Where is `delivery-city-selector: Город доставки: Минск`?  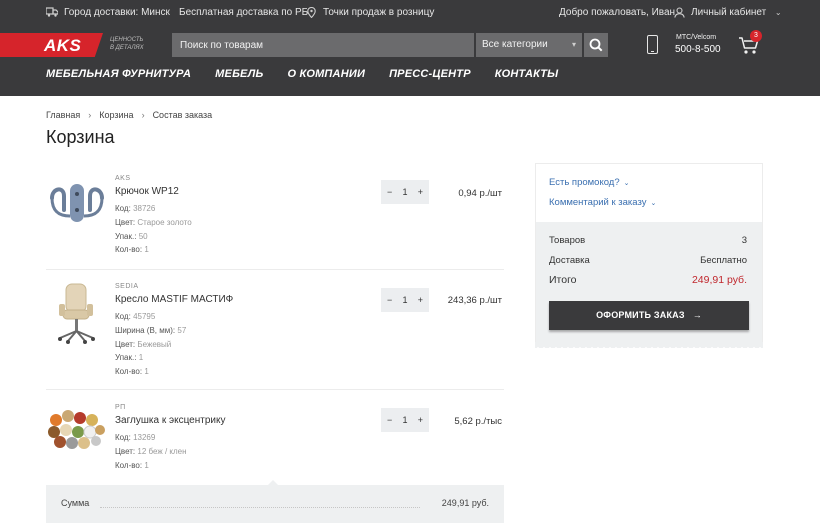
delivery-city-selector: Город доставки: Минск is located at coordinates (107, 12).